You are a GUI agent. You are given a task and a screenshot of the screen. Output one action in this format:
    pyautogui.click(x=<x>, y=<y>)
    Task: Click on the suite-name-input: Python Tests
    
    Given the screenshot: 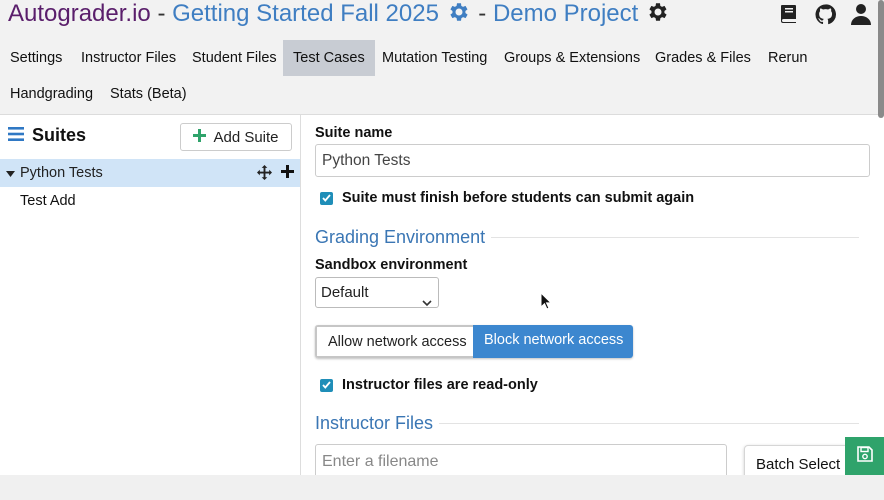 What is the action you would take?
    pyautogui.click(x=592, y=160)
    